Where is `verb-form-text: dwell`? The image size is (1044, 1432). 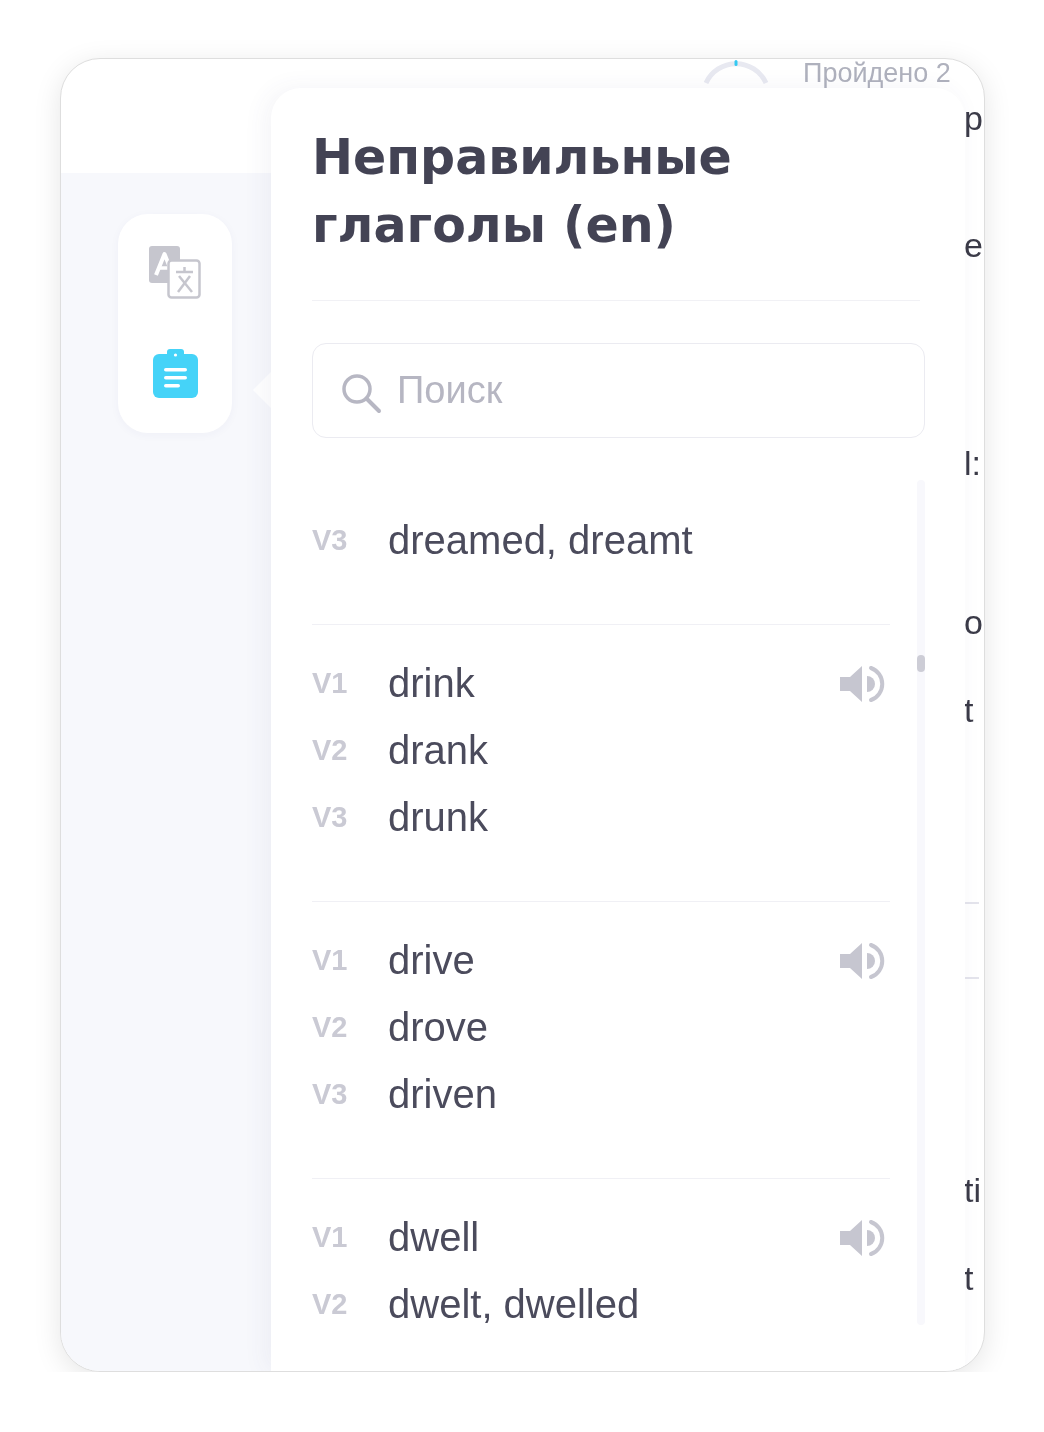 verb-form-text: dwell is located at coordinates (434, 1237).